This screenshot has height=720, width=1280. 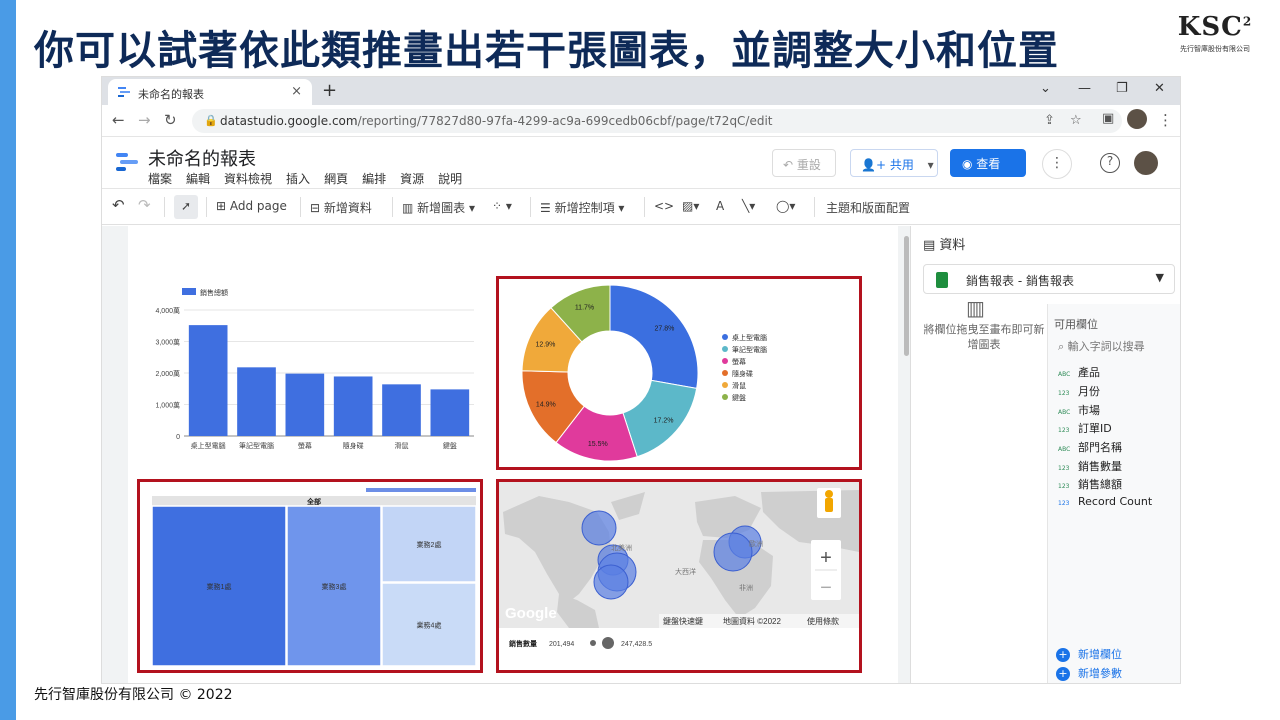 What do you see at coordinates (1076, 120) in the screenshot?
I see `bookmark-star-icon: ☆` at bounding box center [1076, 120].